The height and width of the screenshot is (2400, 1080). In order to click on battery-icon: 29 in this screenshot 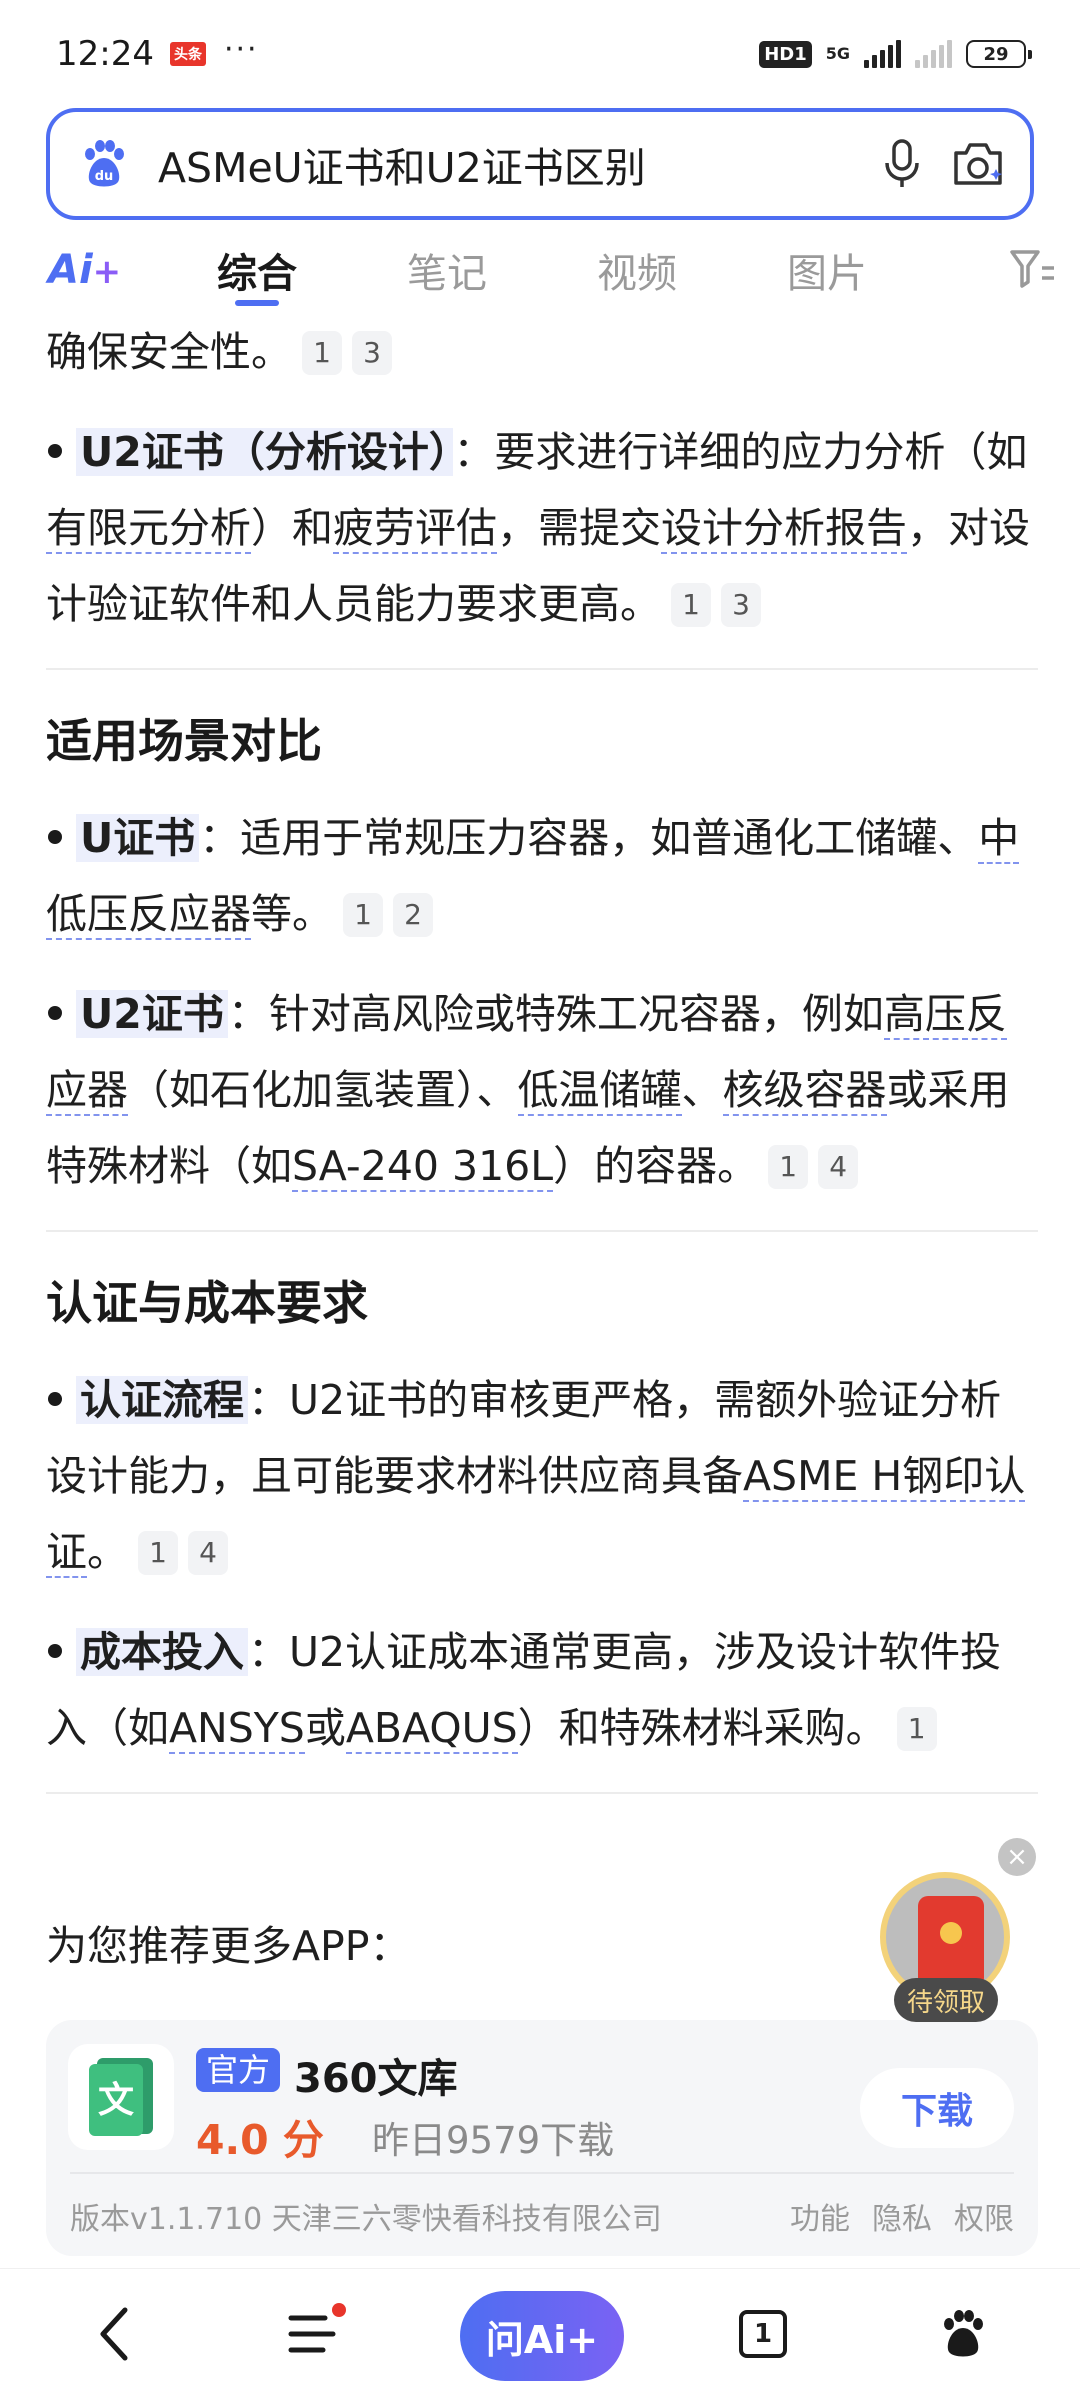, I will do `click(999, 54)`.